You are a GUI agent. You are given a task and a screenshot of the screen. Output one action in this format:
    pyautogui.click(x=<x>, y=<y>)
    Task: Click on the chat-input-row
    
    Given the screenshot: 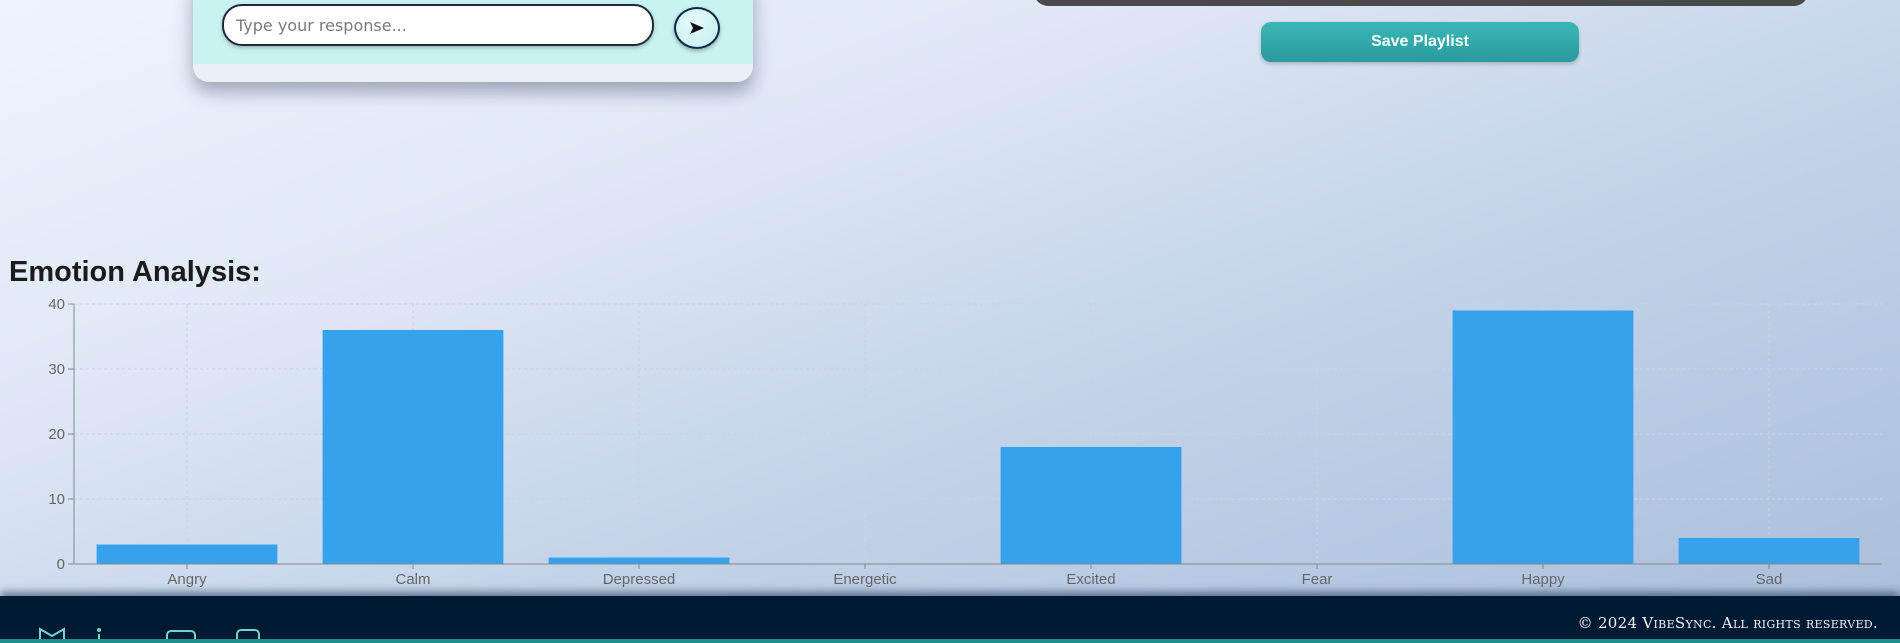 What is the action you would take?
    pyautogui.click(x=473, y=32)
    